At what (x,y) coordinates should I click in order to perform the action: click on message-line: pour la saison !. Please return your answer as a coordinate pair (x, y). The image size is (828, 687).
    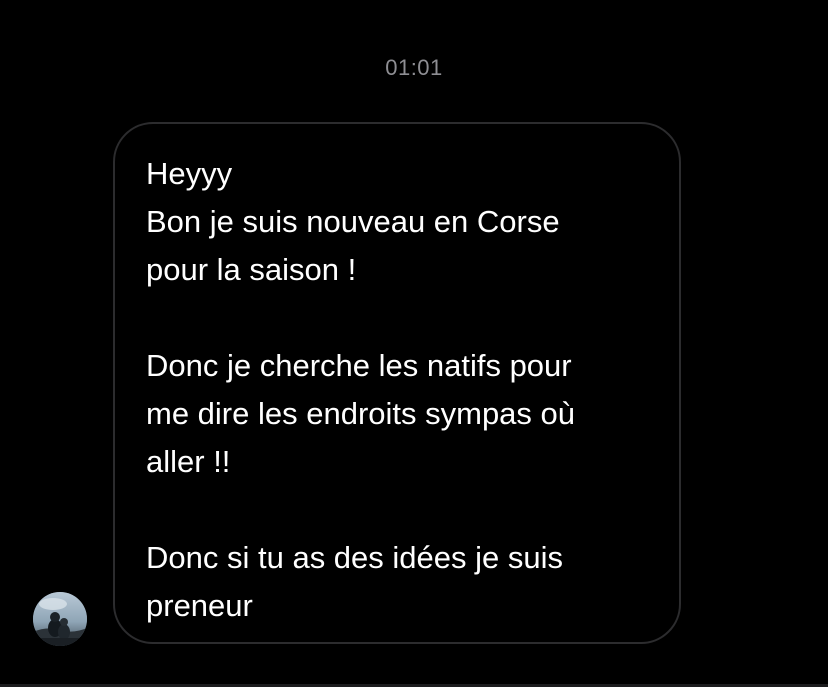
    Looking at the image, I should click on (251, 269).